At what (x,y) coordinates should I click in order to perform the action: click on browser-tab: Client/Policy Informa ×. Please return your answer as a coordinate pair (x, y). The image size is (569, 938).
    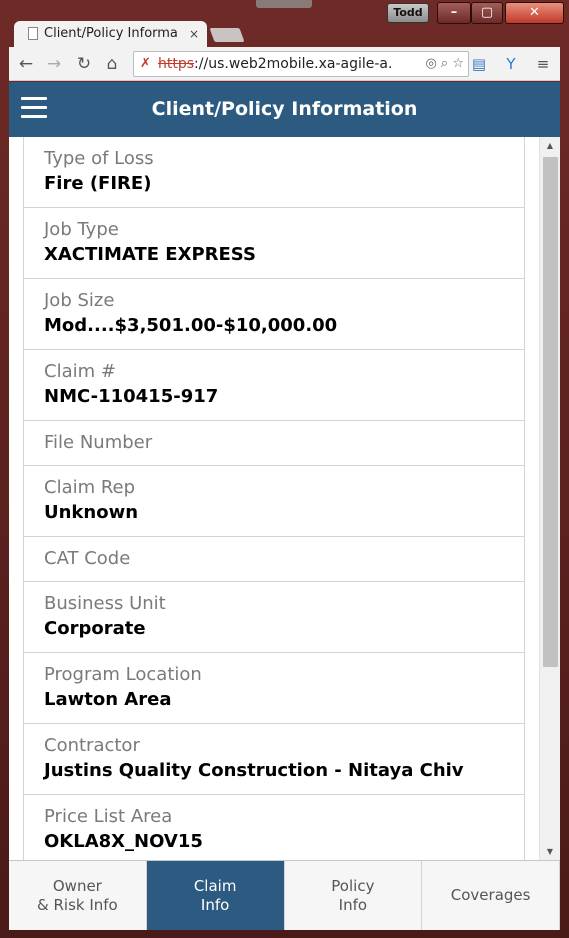
    Looking at the image, I should click on (110, 34).